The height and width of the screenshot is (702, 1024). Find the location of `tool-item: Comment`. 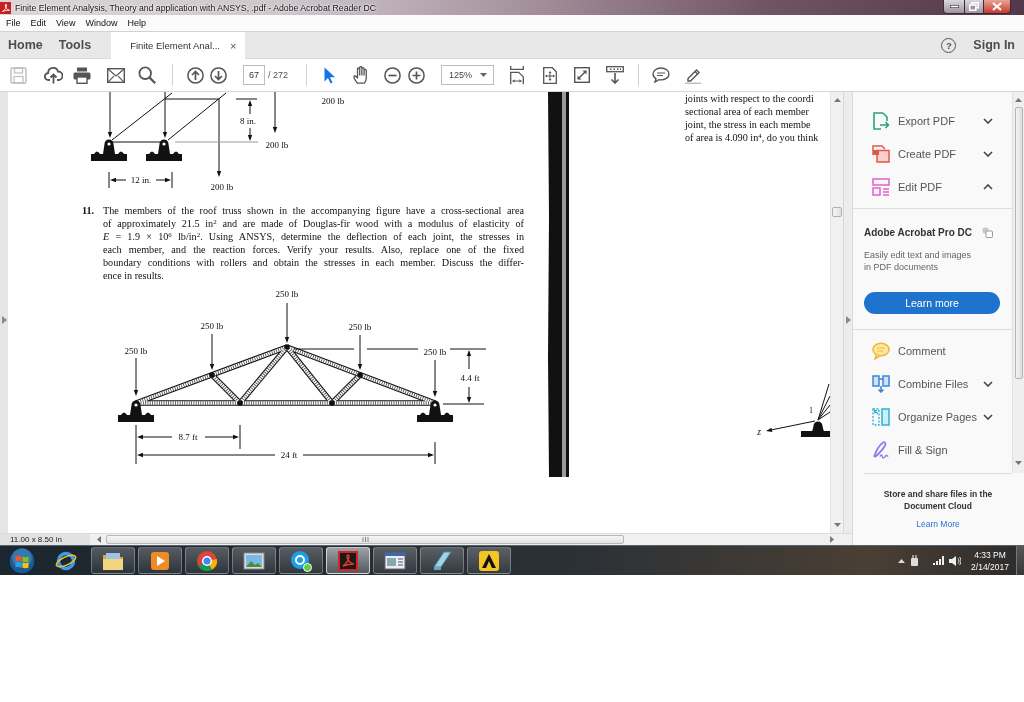

tool-item: Comment is located at coordinates (909, 350).